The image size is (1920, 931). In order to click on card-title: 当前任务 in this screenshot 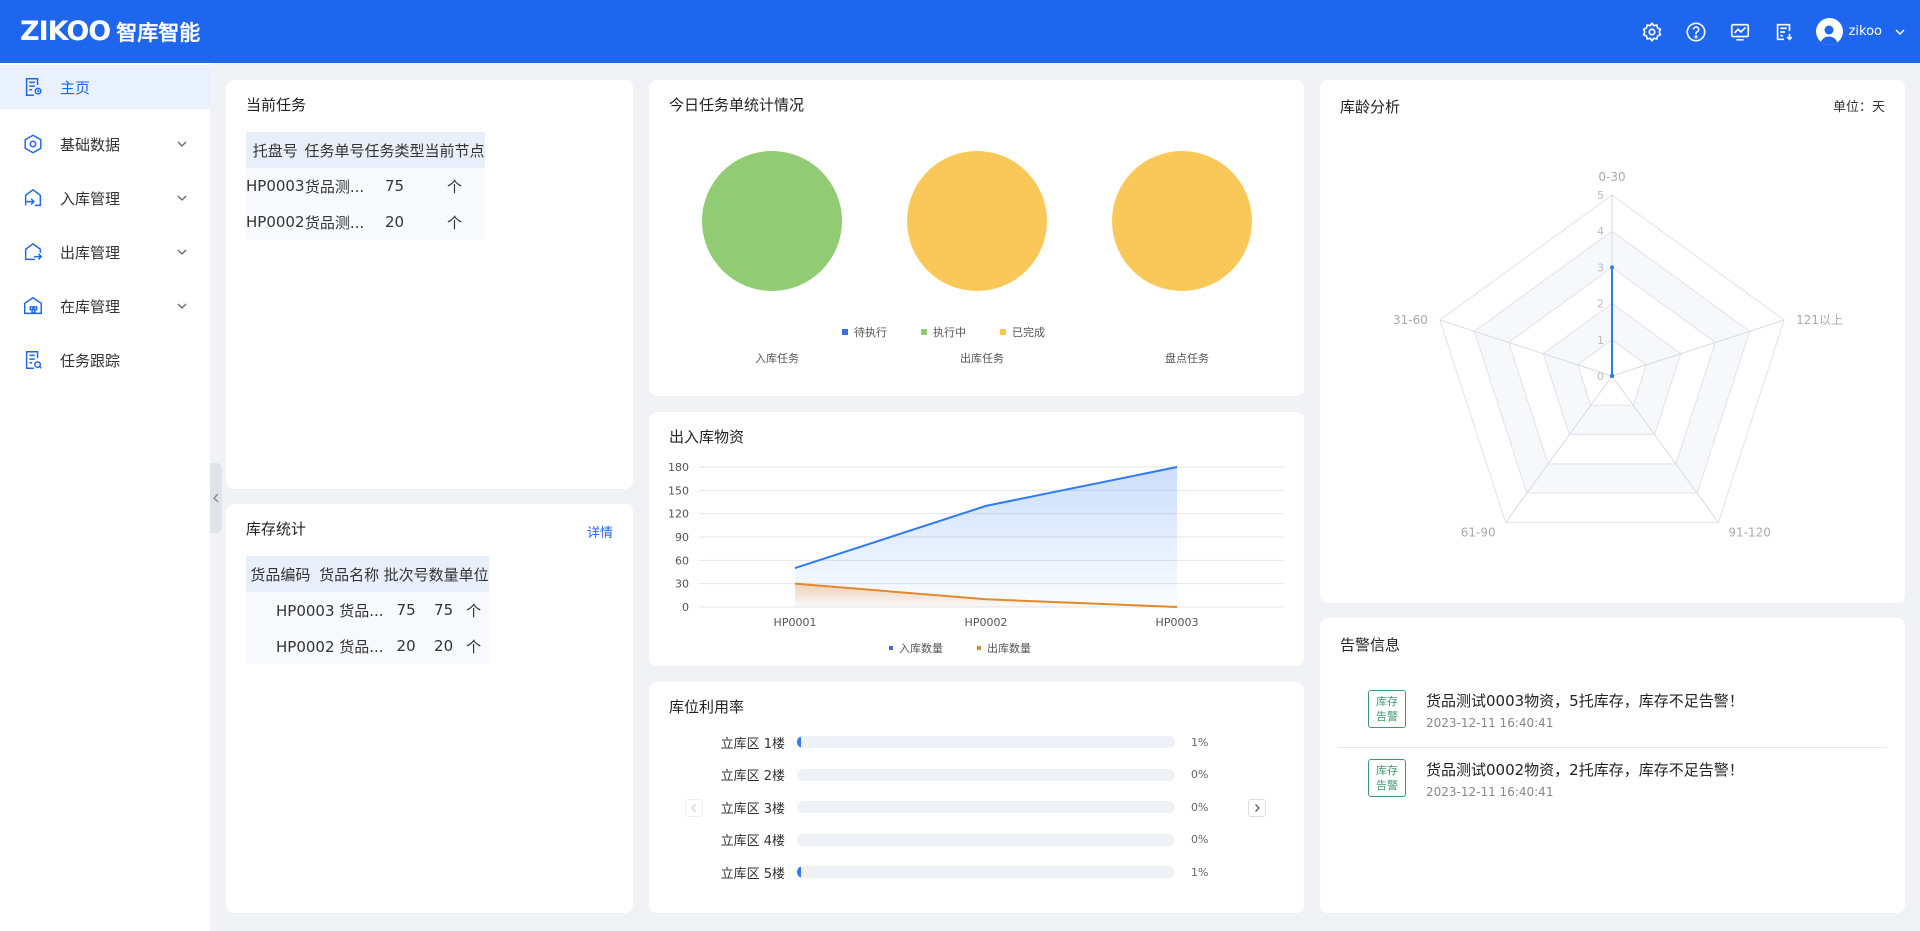, I will do `click(276, 105)`.